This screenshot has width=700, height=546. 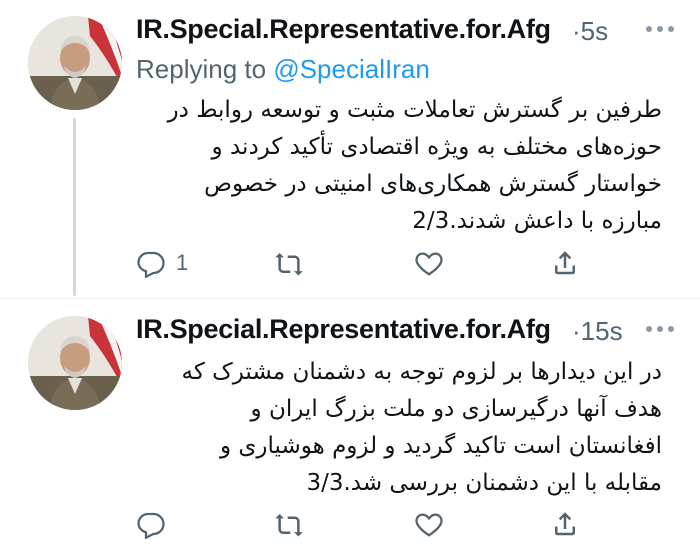 I want to click on reply-count: 1, so click(x=182, y=262).